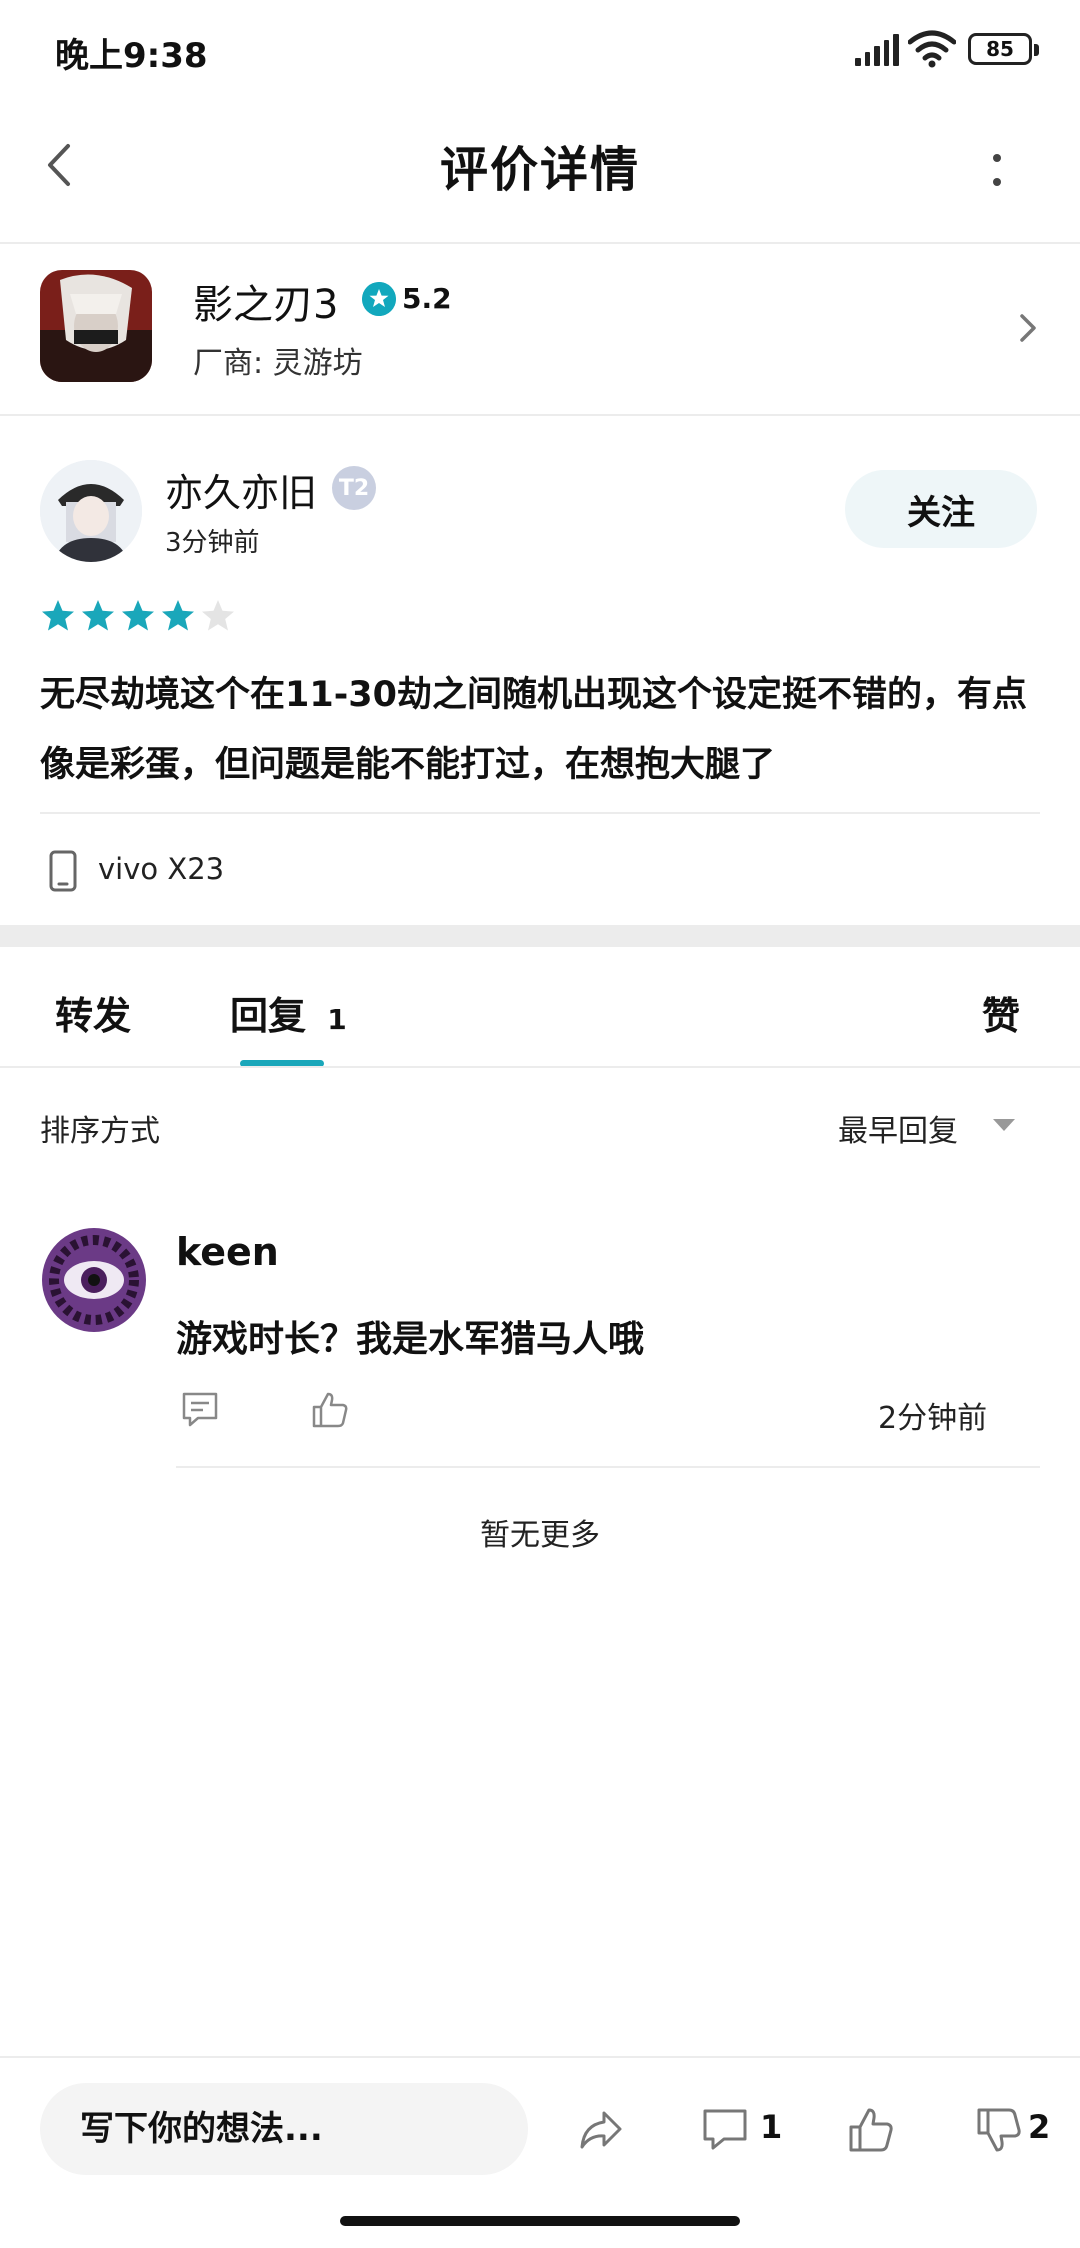 Image resolution: width=1080 pixels, height=2248 pixels. What do you see at coordinates (278, 363) in the screenshot?
I see `game-vendor: 厂商: 灵游坊` at bounding box center [278, 363].